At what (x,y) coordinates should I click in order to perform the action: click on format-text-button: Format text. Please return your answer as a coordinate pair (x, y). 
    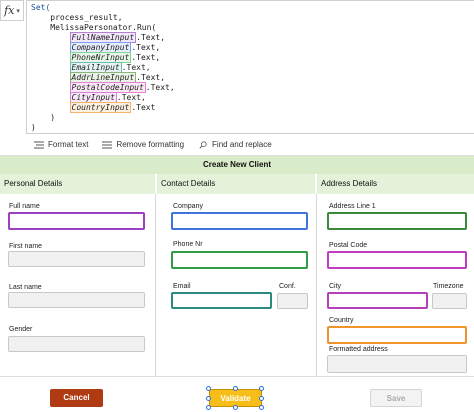
    Looking at the image, I should click on (61, 144).